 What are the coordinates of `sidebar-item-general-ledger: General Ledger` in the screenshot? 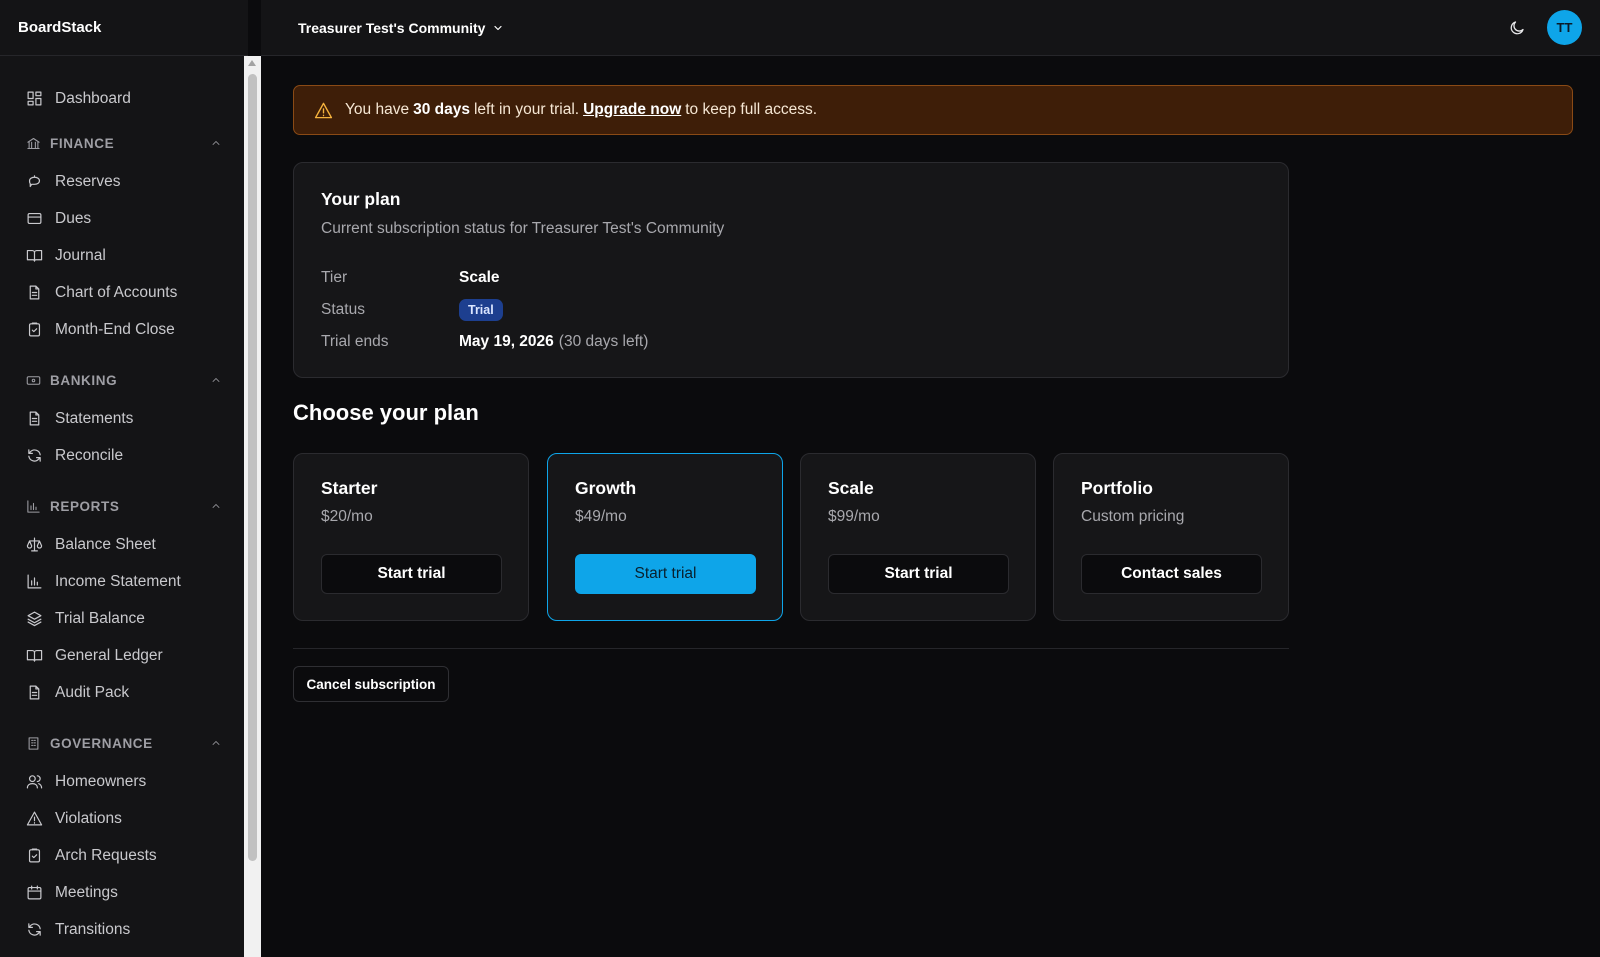 It's located at (124, 655).